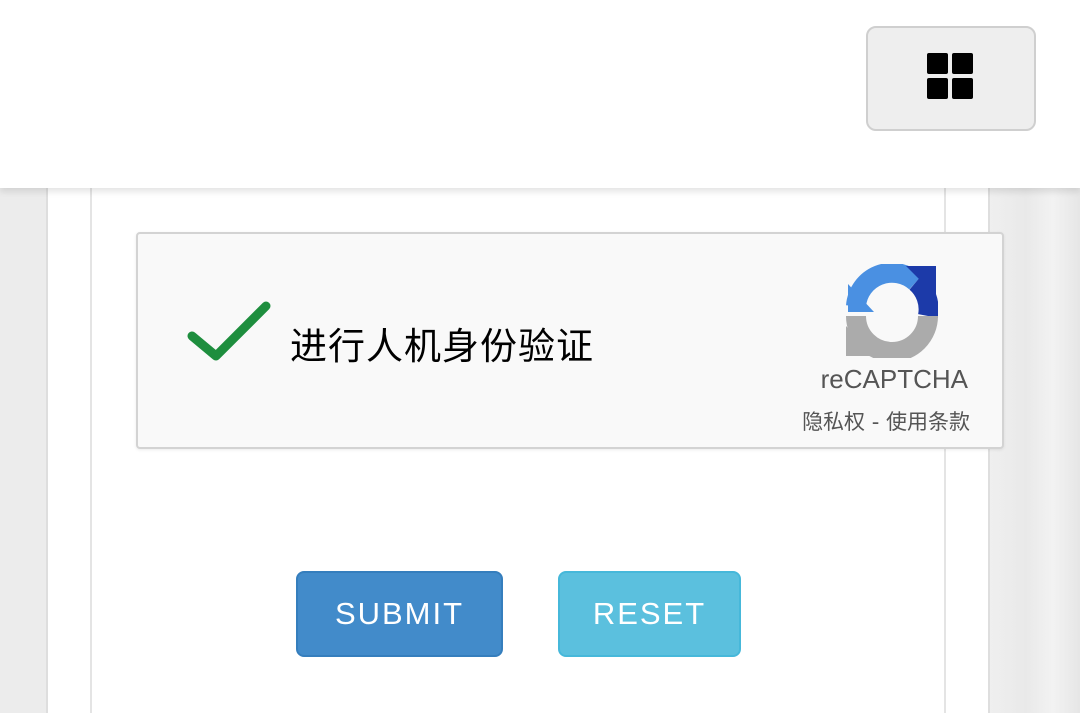 Image resolution: width=1080 pixels, height=713 pixels. Describe the element at coordinates (928, 422) in the screenshot. I see `terms-link: 使用条款` at that location.